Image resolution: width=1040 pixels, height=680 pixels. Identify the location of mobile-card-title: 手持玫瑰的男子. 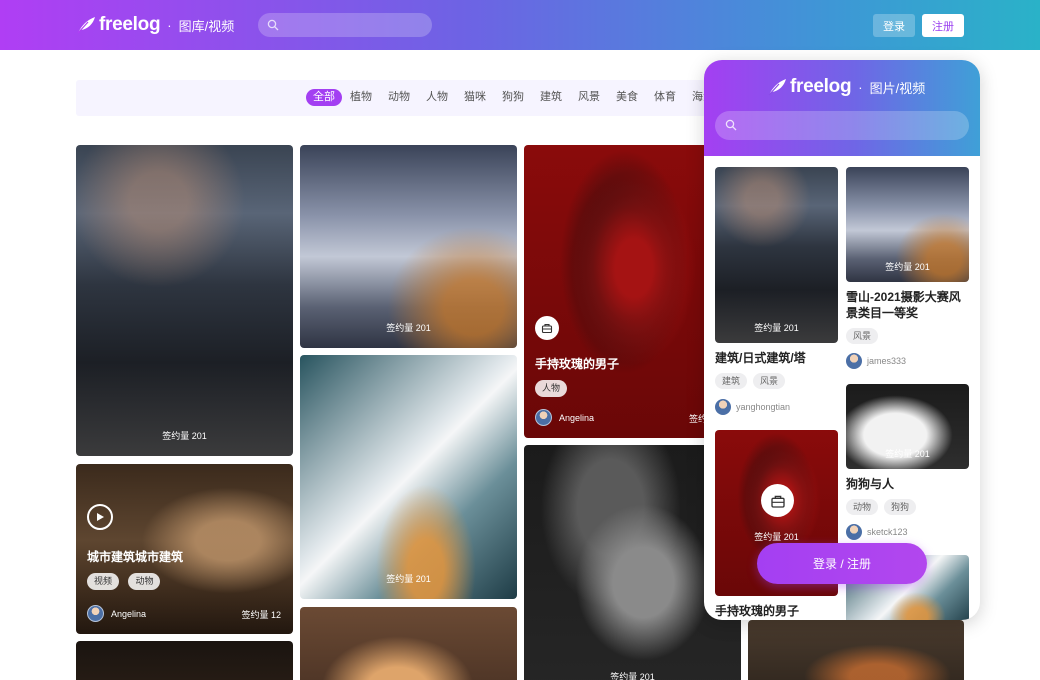
(776, 611).